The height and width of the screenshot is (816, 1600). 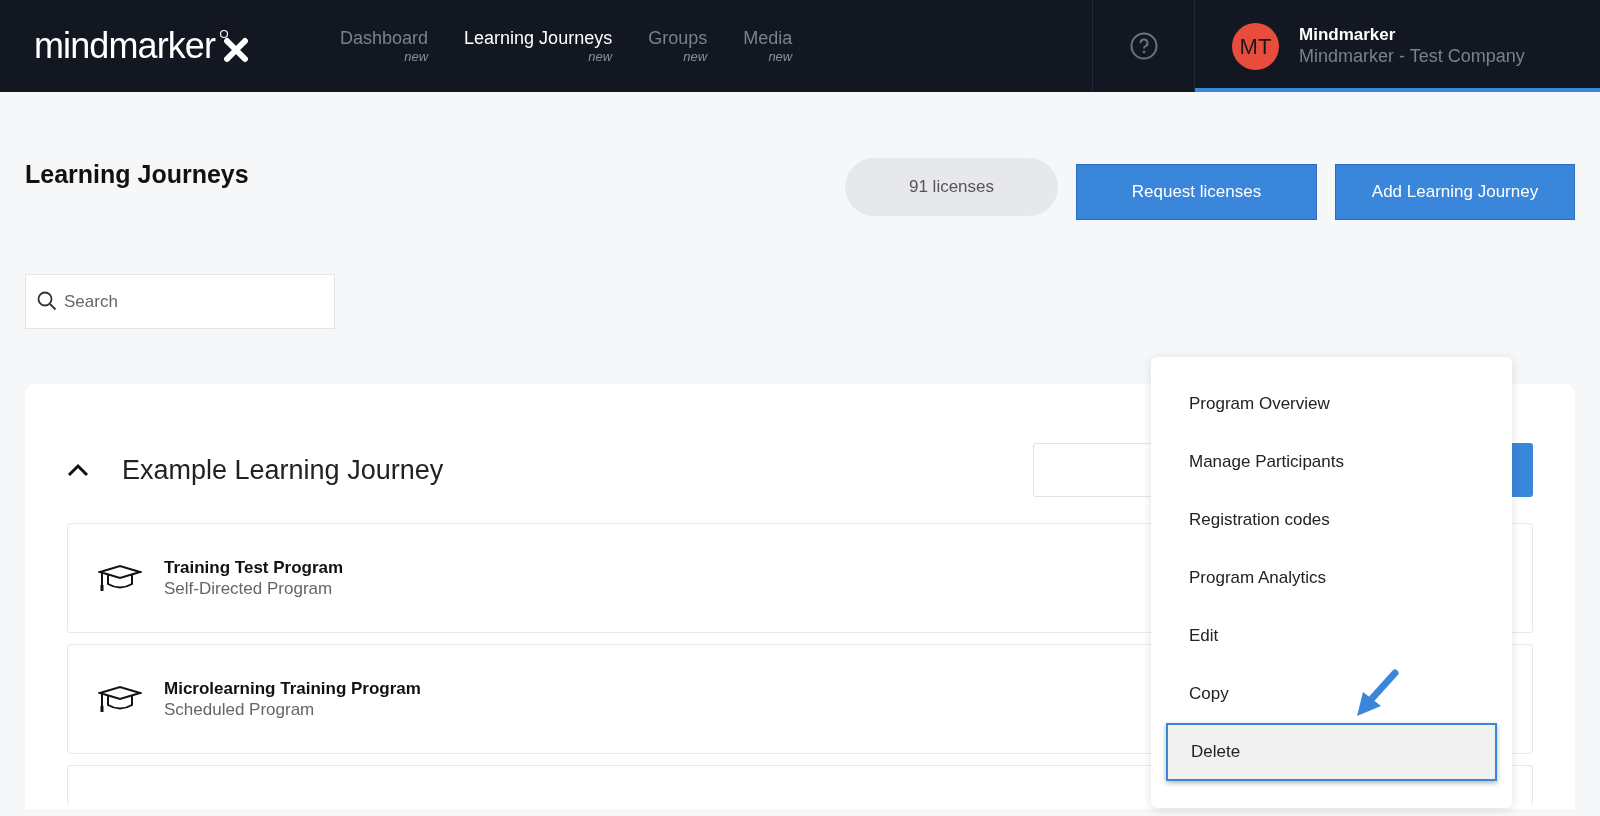 I want to click on nav-tab: Groups new, so click(x=678, y=46).